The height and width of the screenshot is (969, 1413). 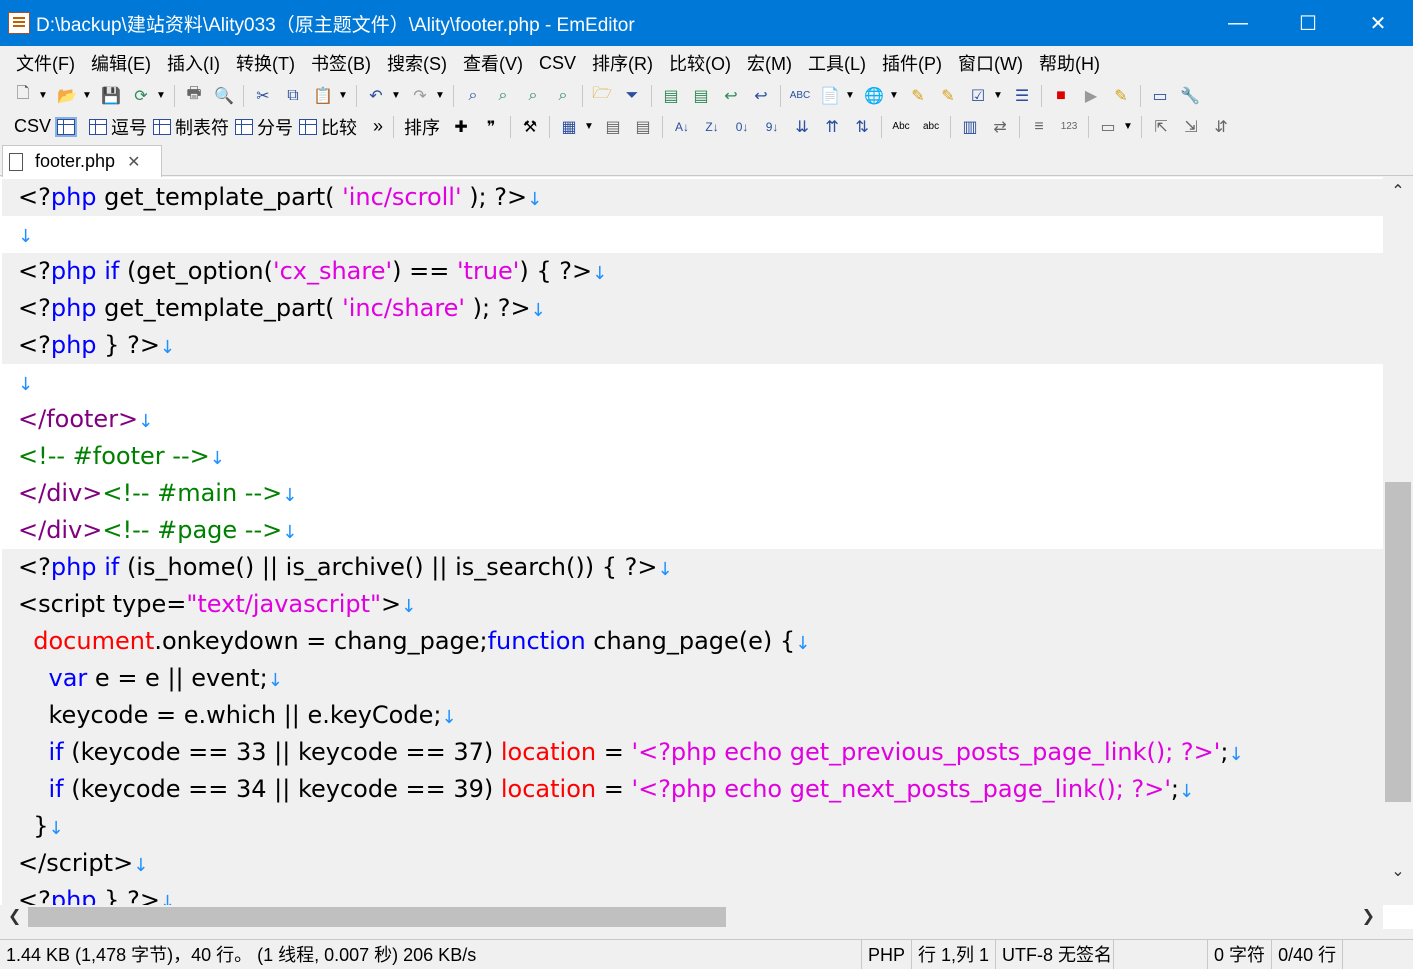 What do you see at coordinates (998, 95) in the screenshot?
I see `checklist-dropdown-icon: ▼` at bounding box center [998, 95].